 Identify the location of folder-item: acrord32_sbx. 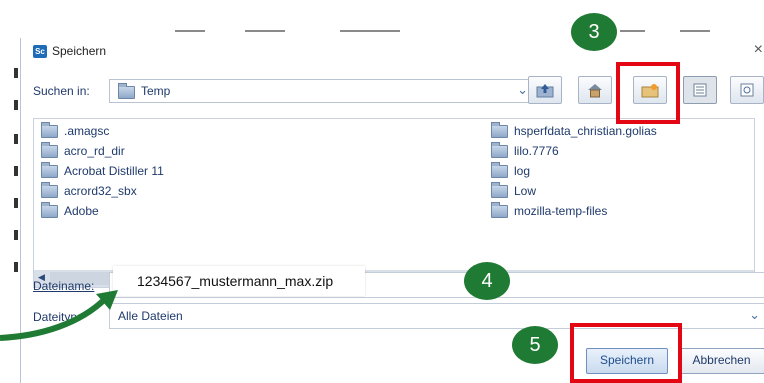
(89, 190).